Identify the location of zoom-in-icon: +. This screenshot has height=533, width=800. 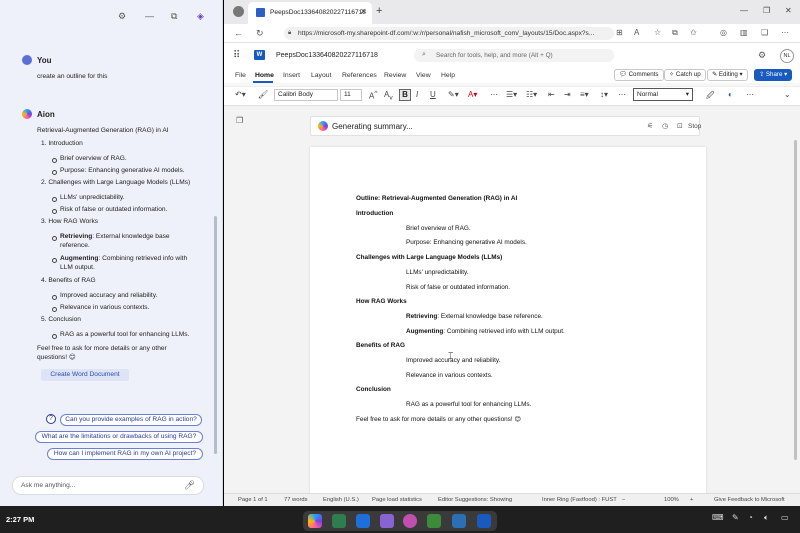
(691, 500).